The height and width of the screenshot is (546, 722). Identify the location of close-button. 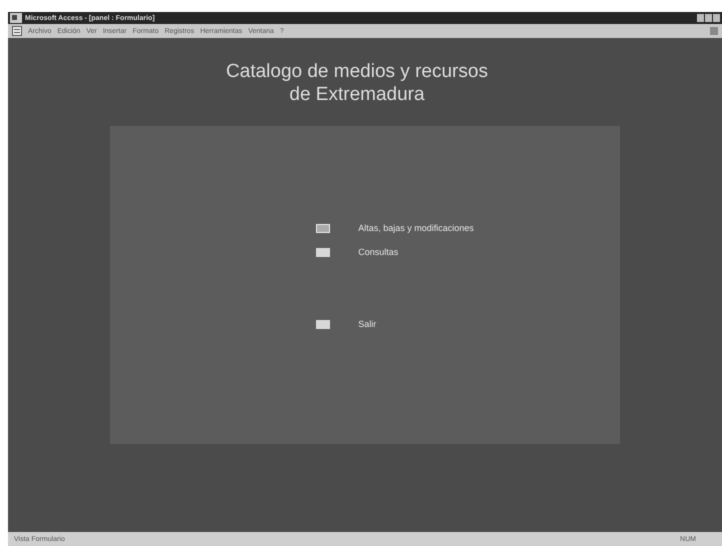
(716, 18).